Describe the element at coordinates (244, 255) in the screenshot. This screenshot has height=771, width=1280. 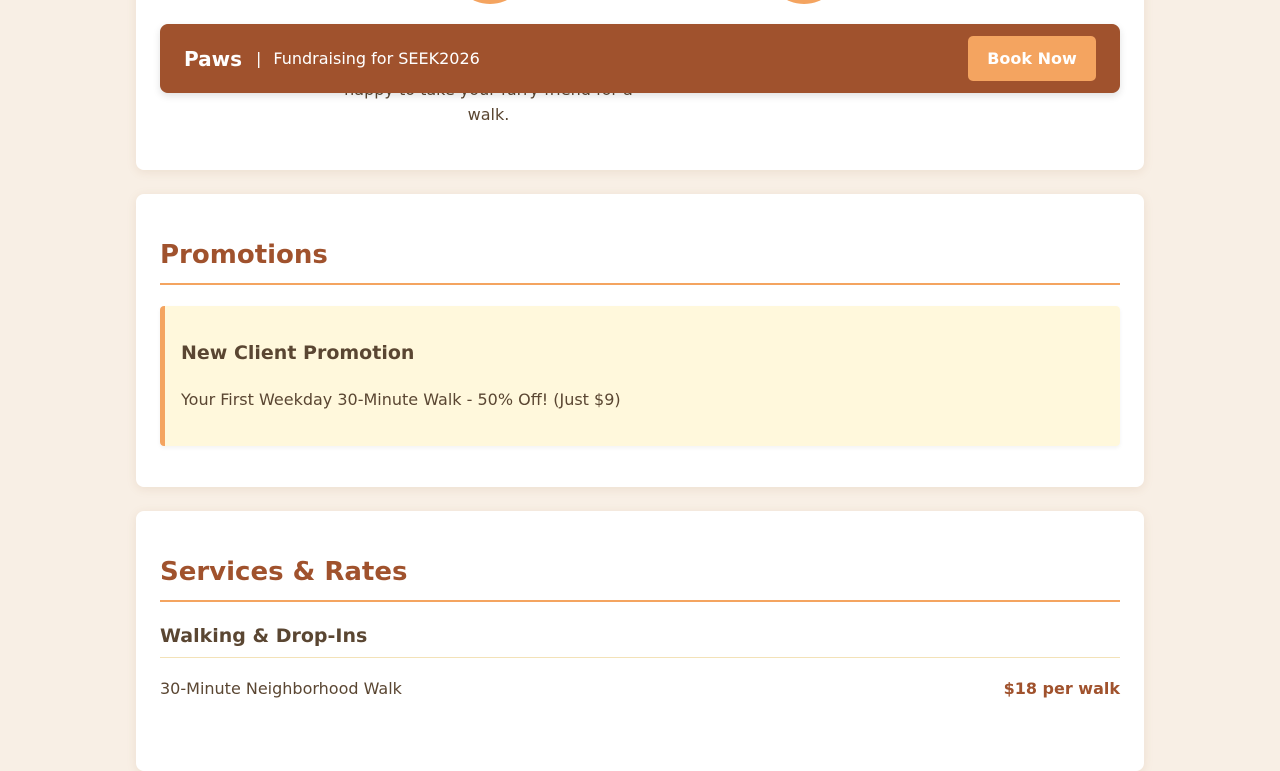
I see `section-title: Promotions` at that location.